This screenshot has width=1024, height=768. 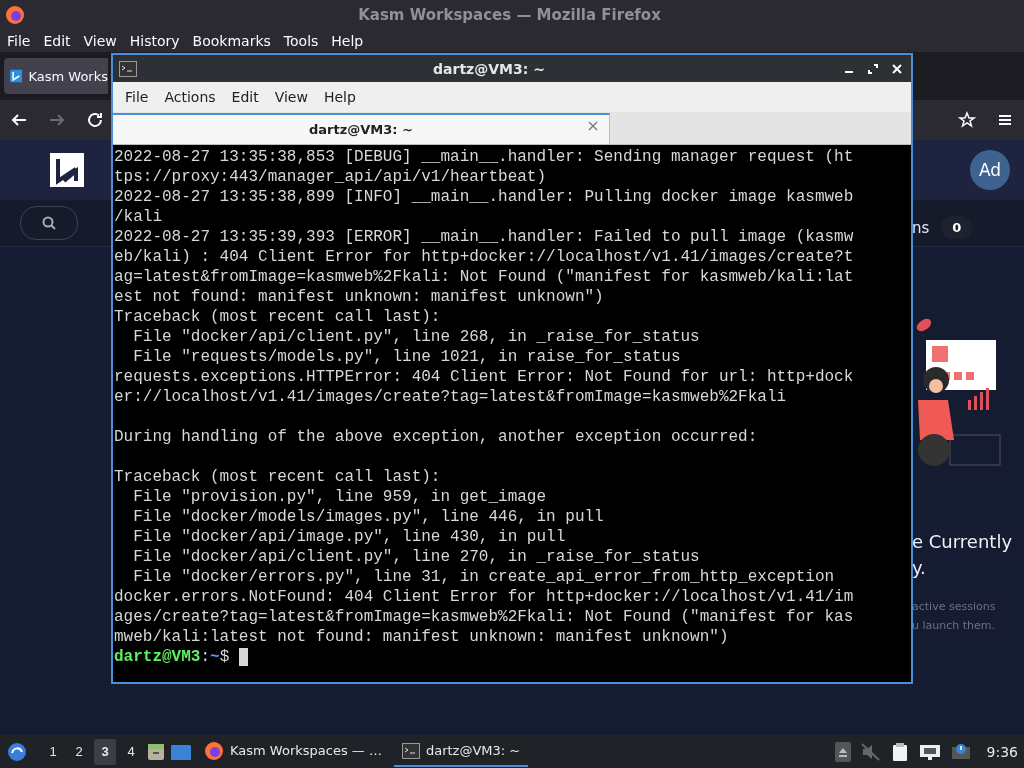 What do you see at coordinates (79, 751) in the screenshot?
I see `workspace-switcher: 2` at bounding box center [79, 751].